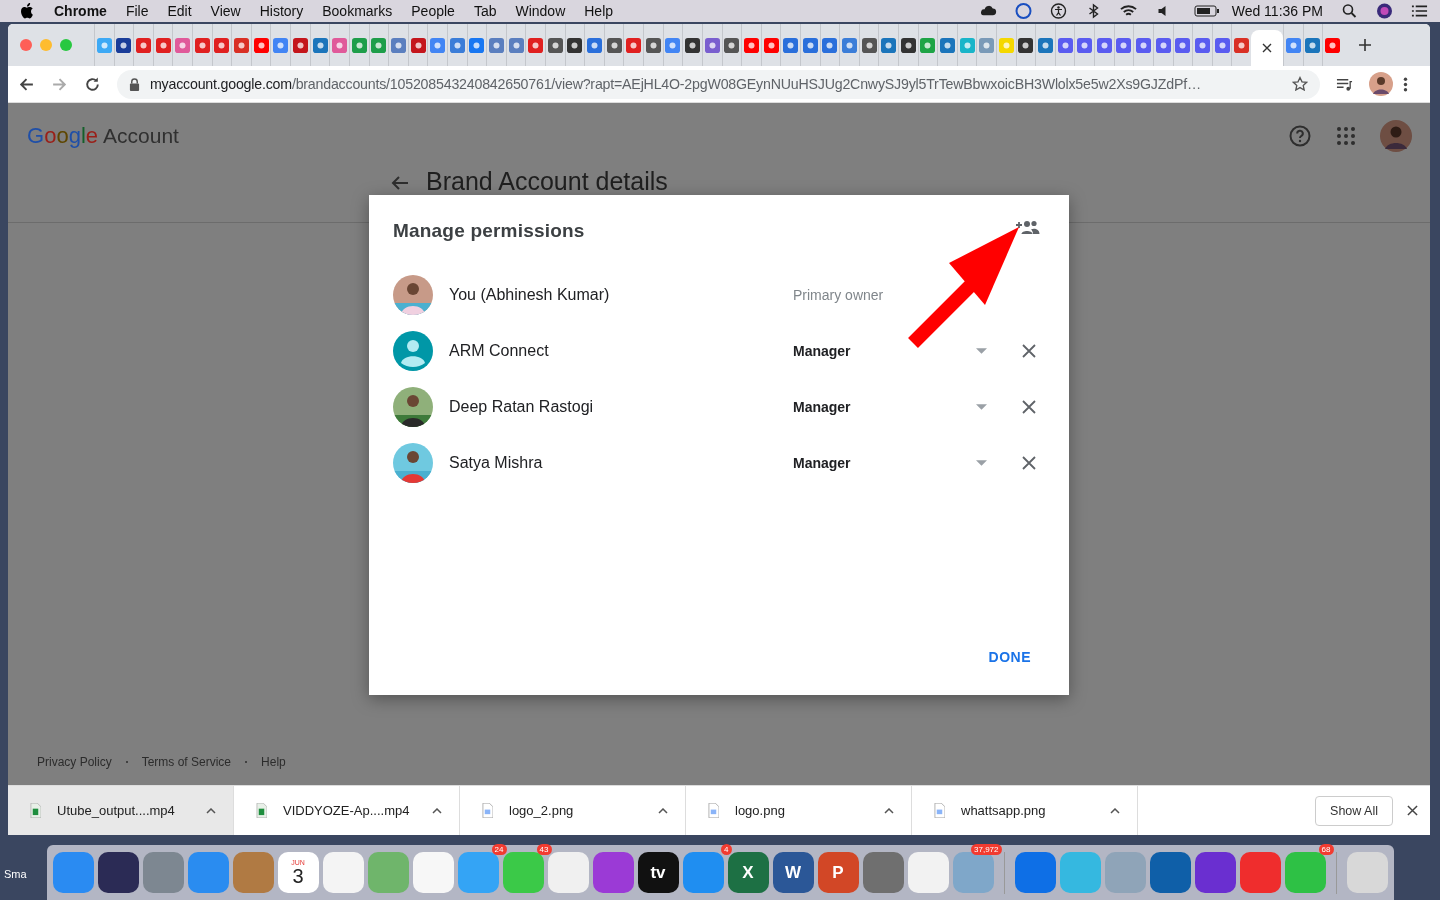 This screenshot has width=1440, height=900. I want to click on add-people-icon, so click(1028, 227).